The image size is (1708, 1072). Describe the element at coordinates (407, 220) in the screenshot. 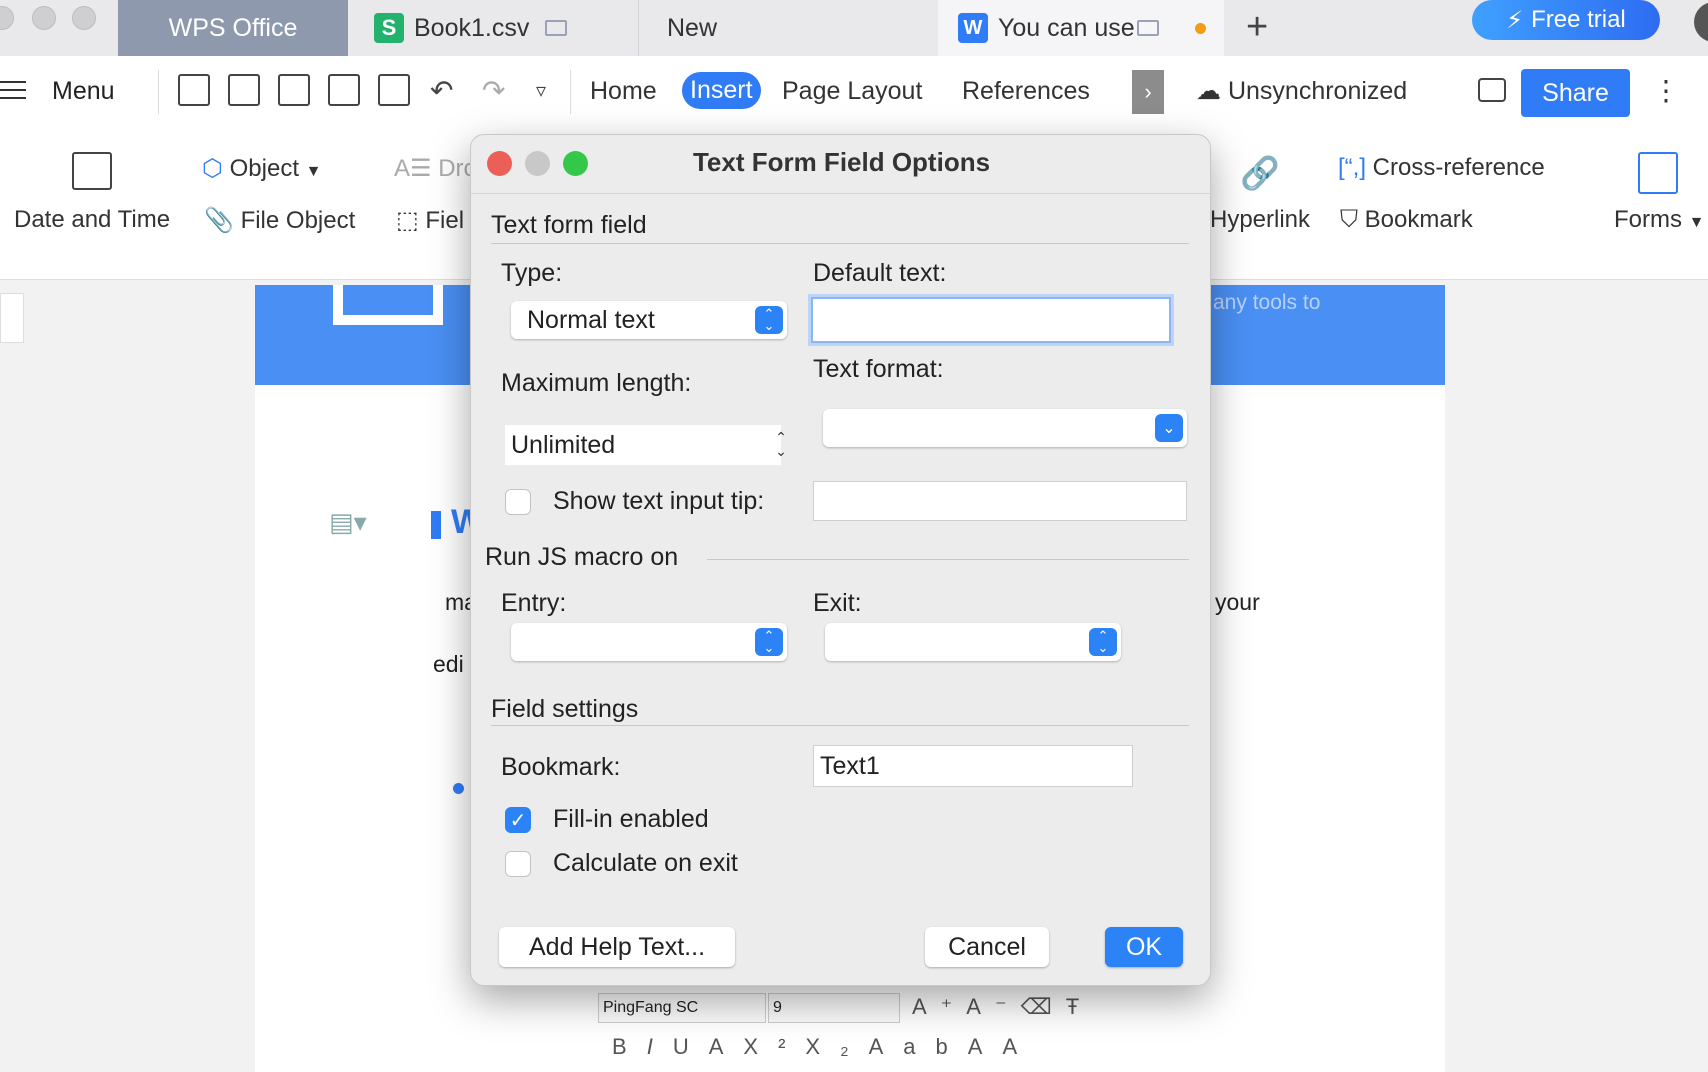

I see `field-icon: ⬚` at that location.